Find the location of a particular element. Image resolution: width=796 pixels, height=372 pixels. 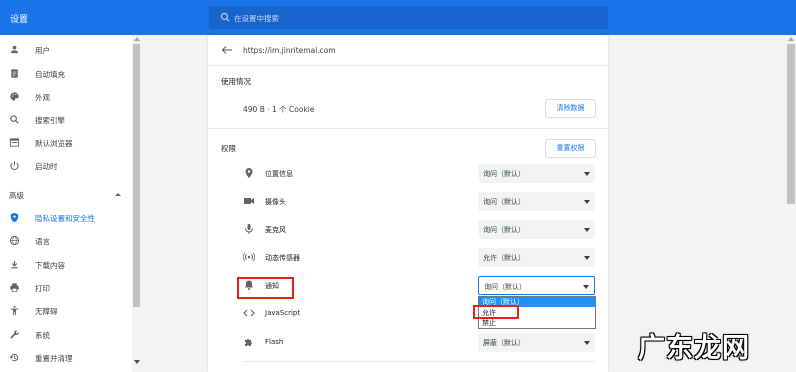

permission-label: JavaScript is located at coordinates (283, 313).